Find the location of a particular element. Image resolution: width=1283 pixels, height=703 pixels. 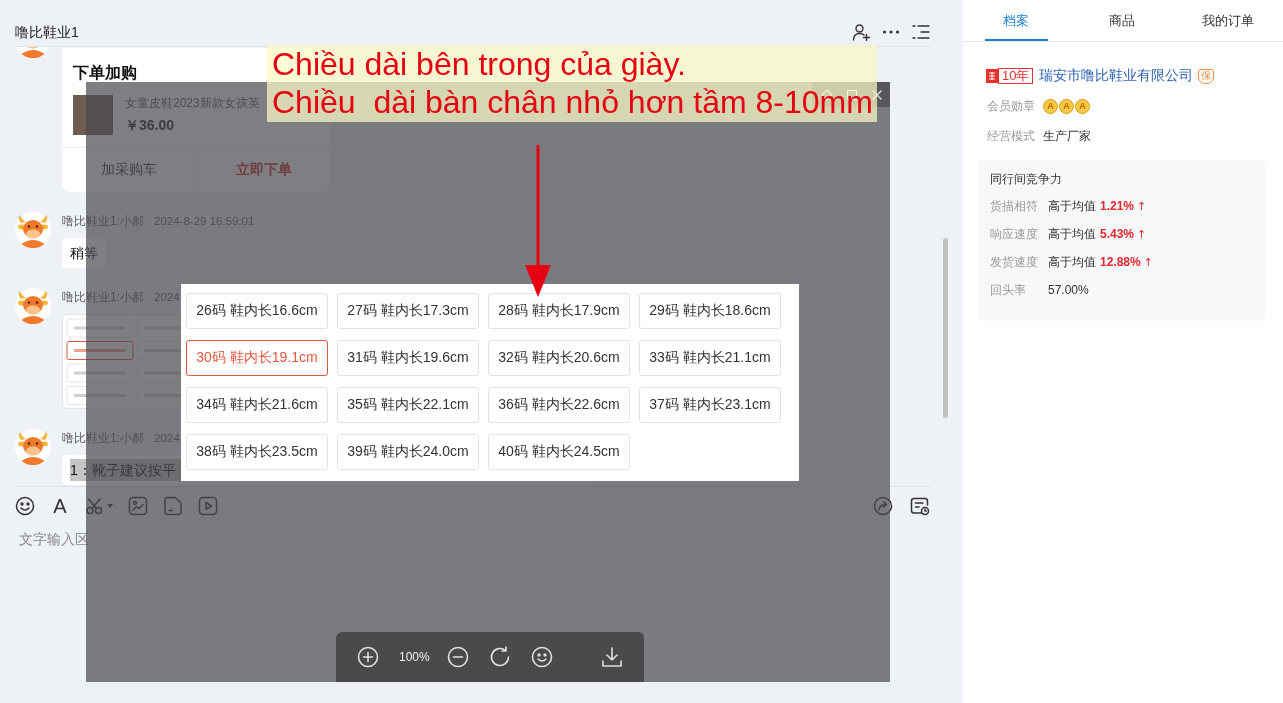

profile-tab: 档案 is located at coordinates (1016, 20).